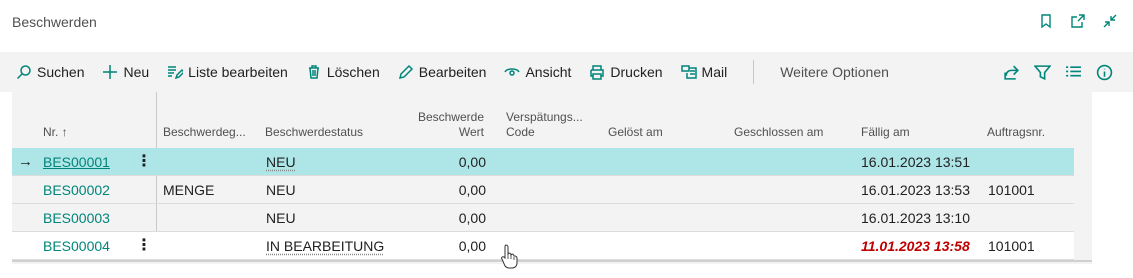 The image size is (1133, 278). What do you see at coordinates (597, 72) in the screenshot?
I see `printer-icon` at bounding box center [597, 72].